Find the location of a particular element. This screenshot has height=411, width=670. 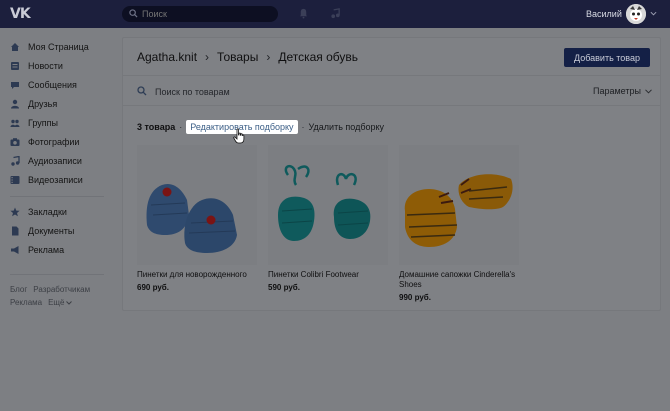

music-player-icon is located at coordinates (335, 13).